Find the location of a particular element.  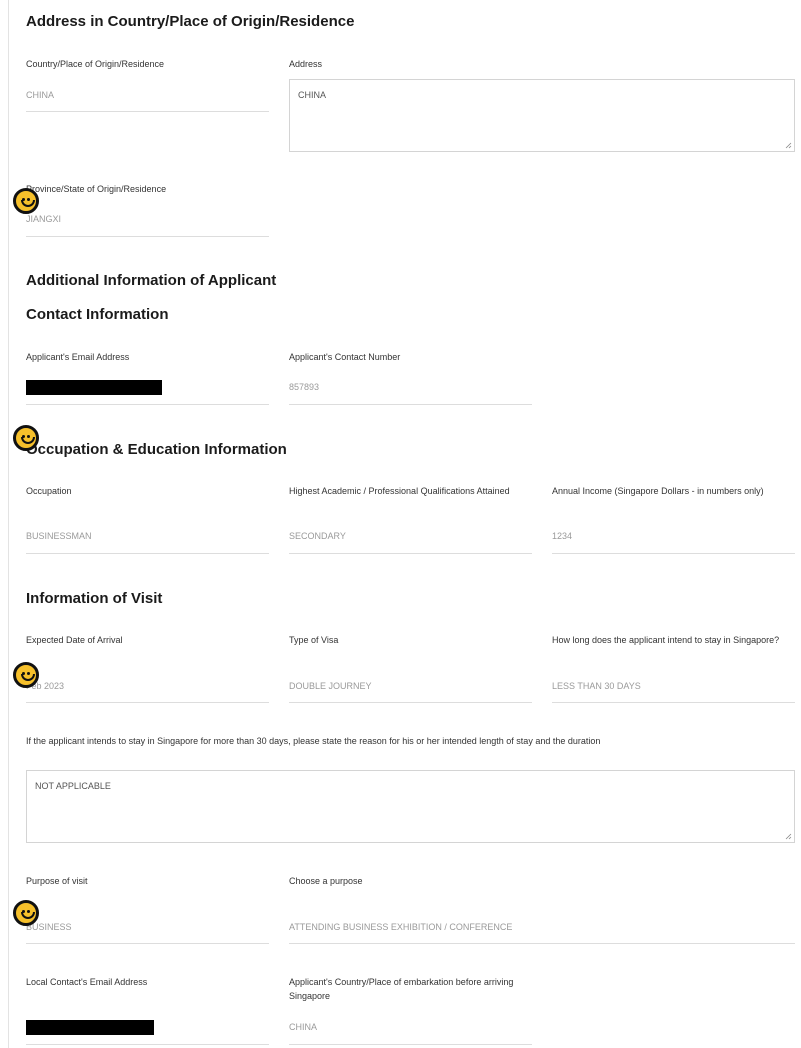

reason-textarea: NOT APPLICABLE is located at coordinates (410, 806).